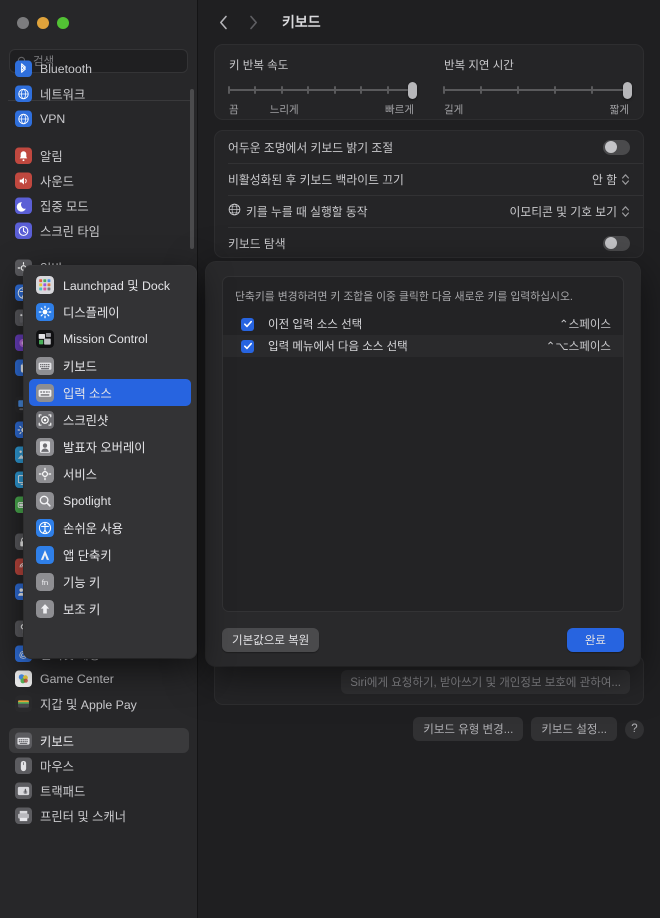 The width and height of the screenshot is (660, 918). I want to click on game-center-icon, so click(23, 678).